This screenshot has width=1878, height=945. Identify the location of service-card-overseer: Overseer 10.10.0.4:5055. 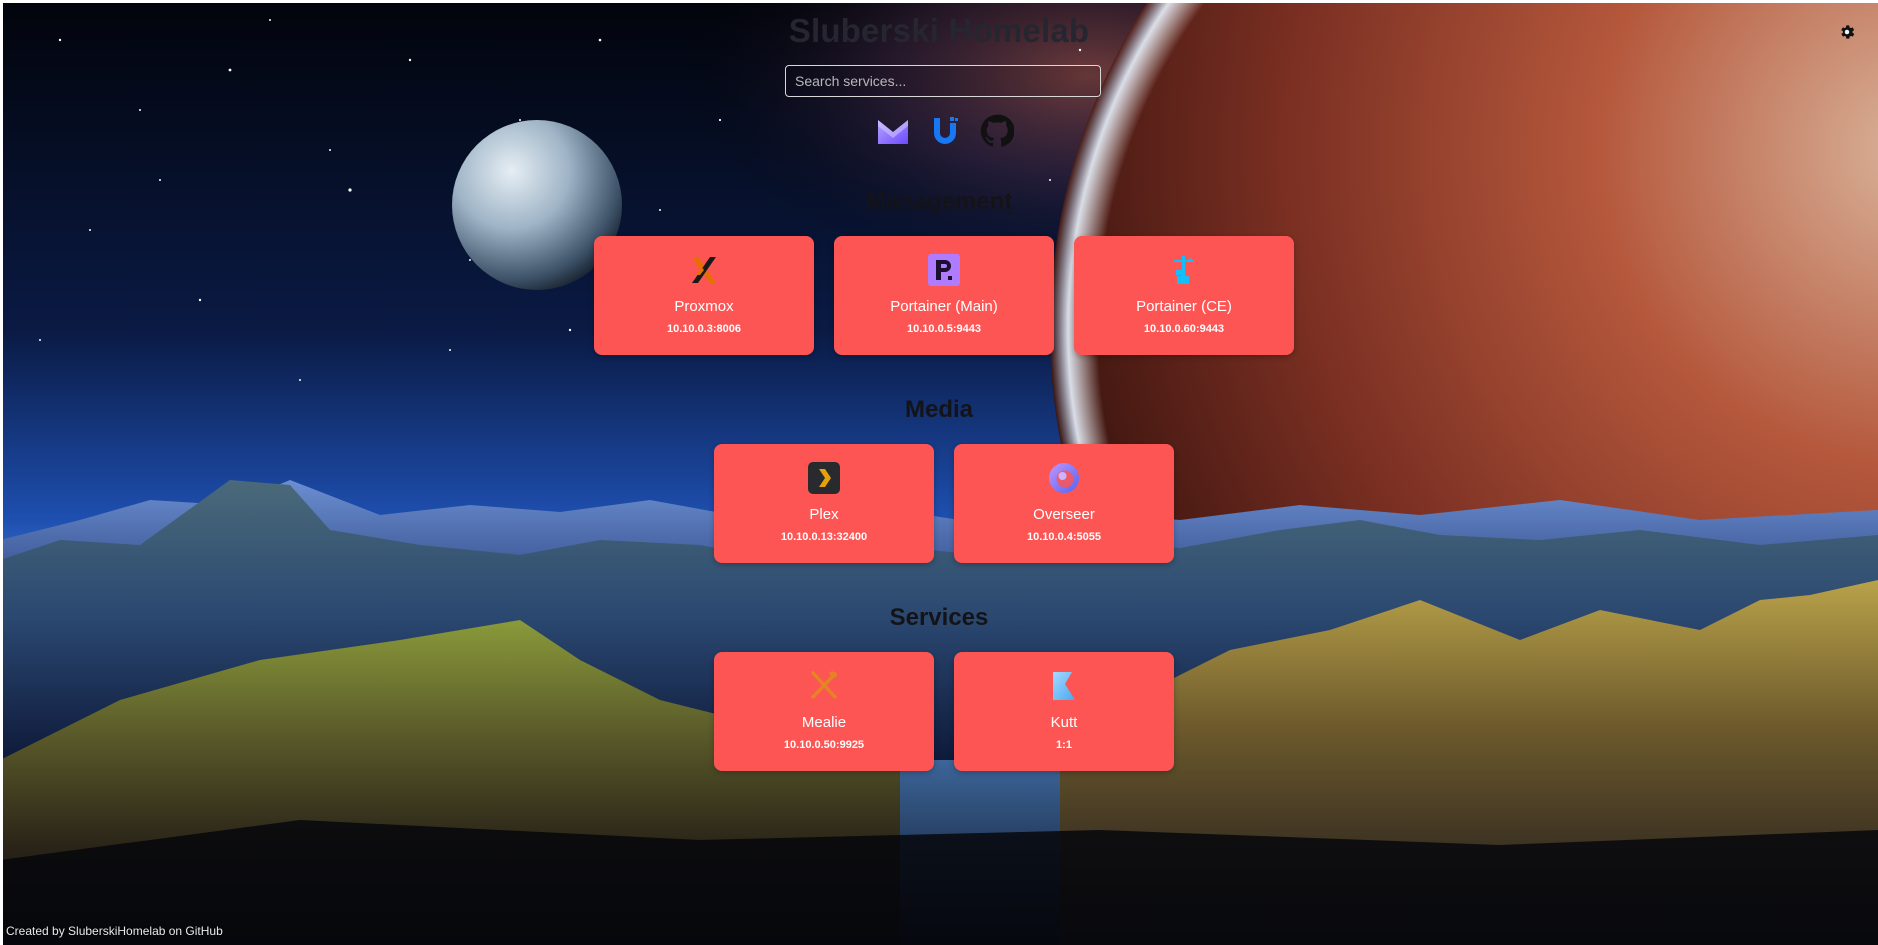
(1064, 503).